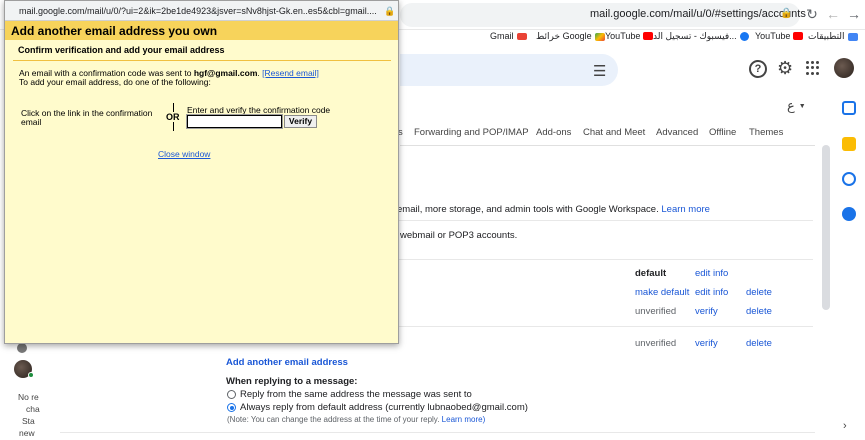  Describe the element at coordinates (259, 110) in the screenshot. I see `code-label: Enter and verify the confirmation code` at that location.